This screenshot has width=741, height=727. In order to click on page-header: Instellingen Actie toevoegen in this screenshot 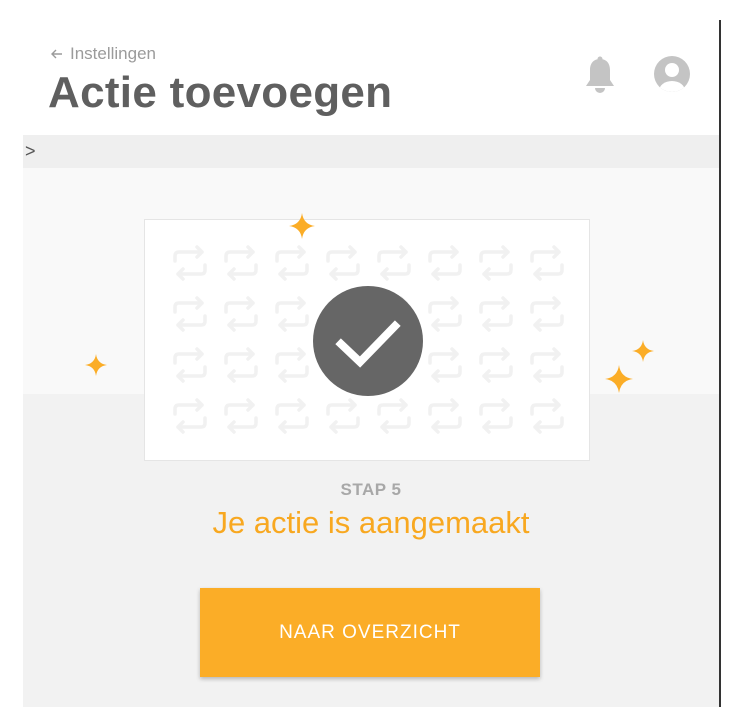, I will do `click(371, 77)`.